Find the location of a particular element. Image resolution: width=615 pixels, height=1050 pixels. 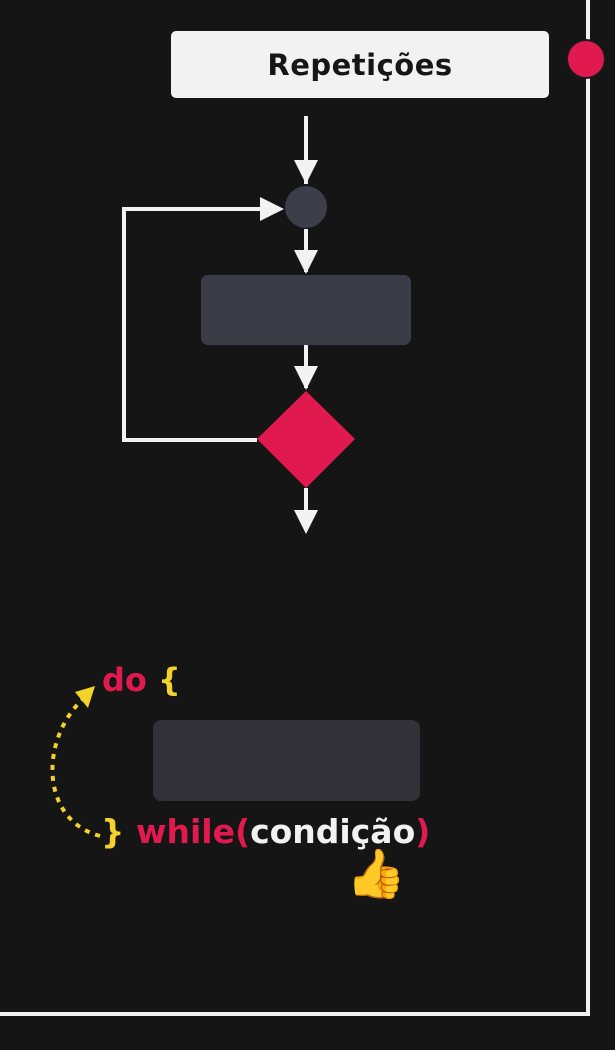

loop-back-arrow-head is located at coordinates (272, 209).